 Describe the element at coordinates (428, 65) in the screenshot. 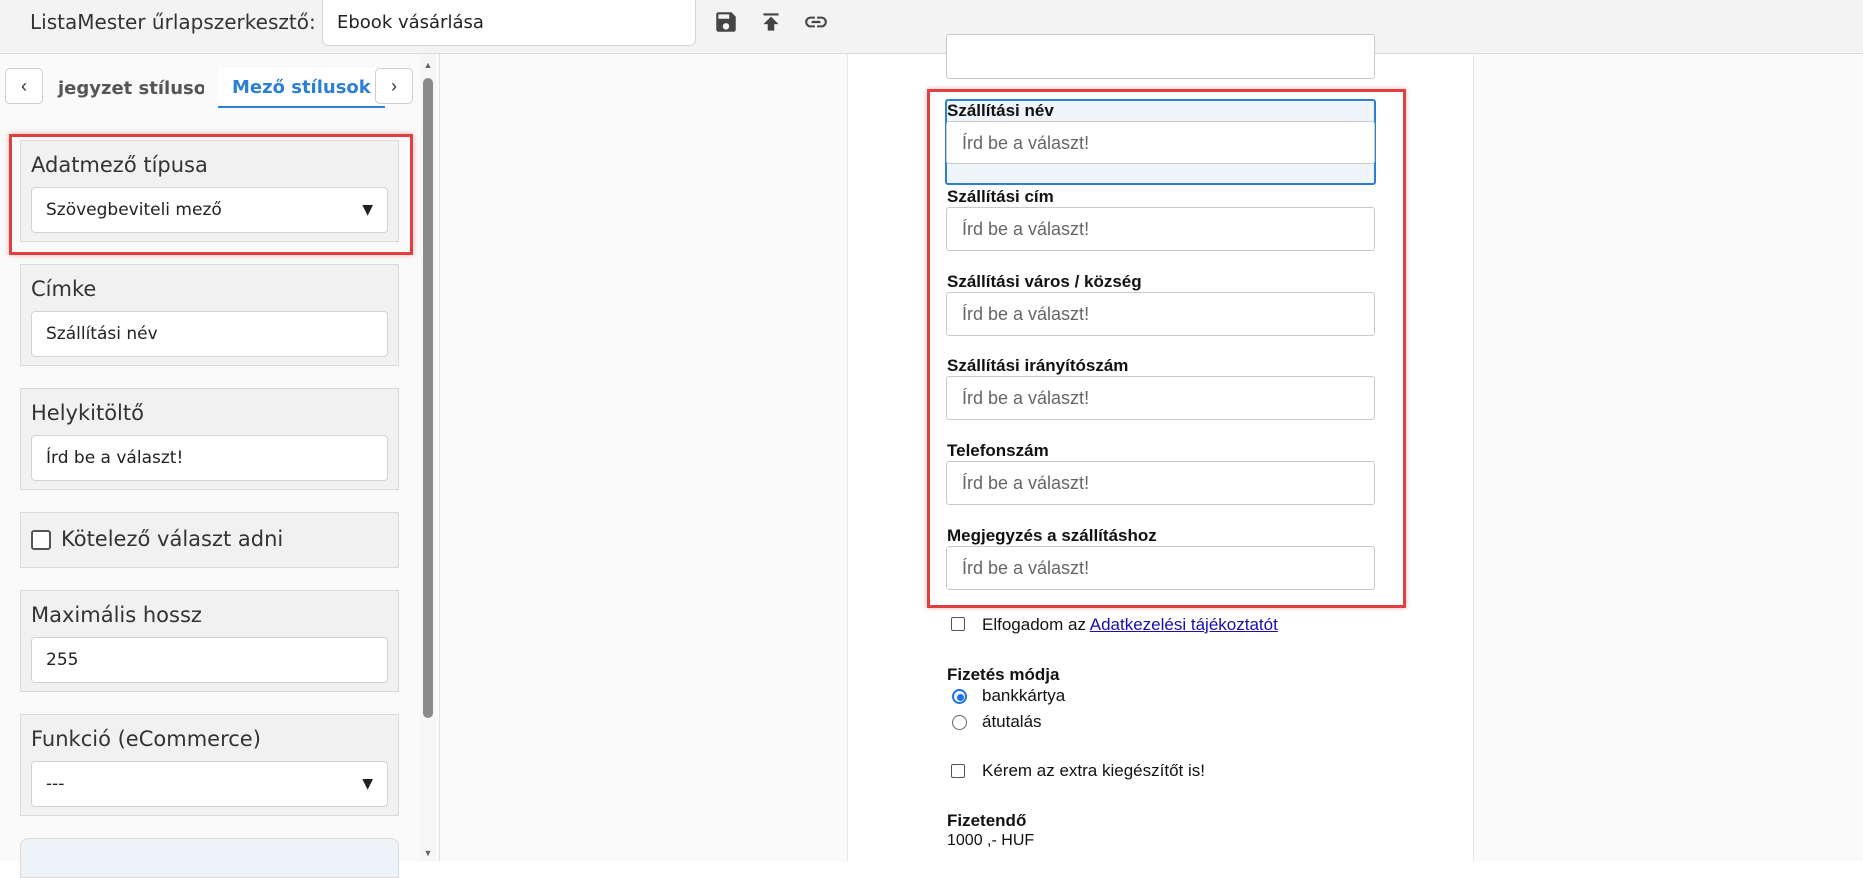

I see `scroll-up-arrow: ▲` at that location.